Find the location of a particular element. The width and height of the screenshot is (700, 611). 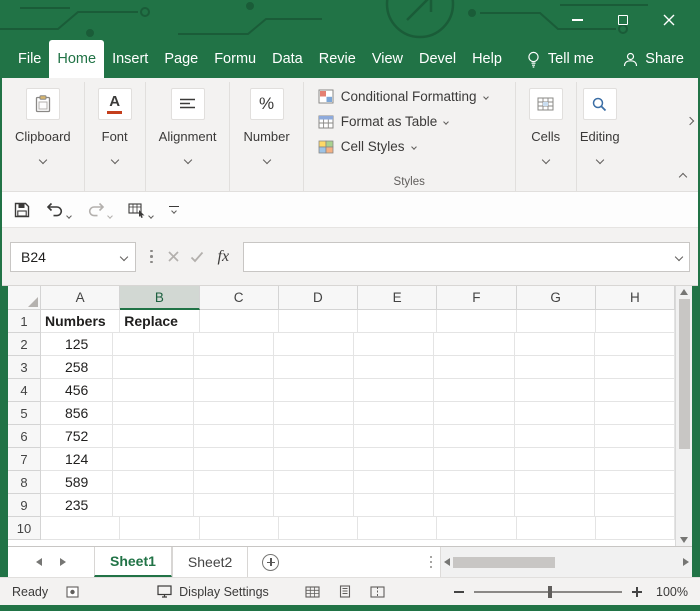

cell-A9: 235 is located at coordinates (77, 505).